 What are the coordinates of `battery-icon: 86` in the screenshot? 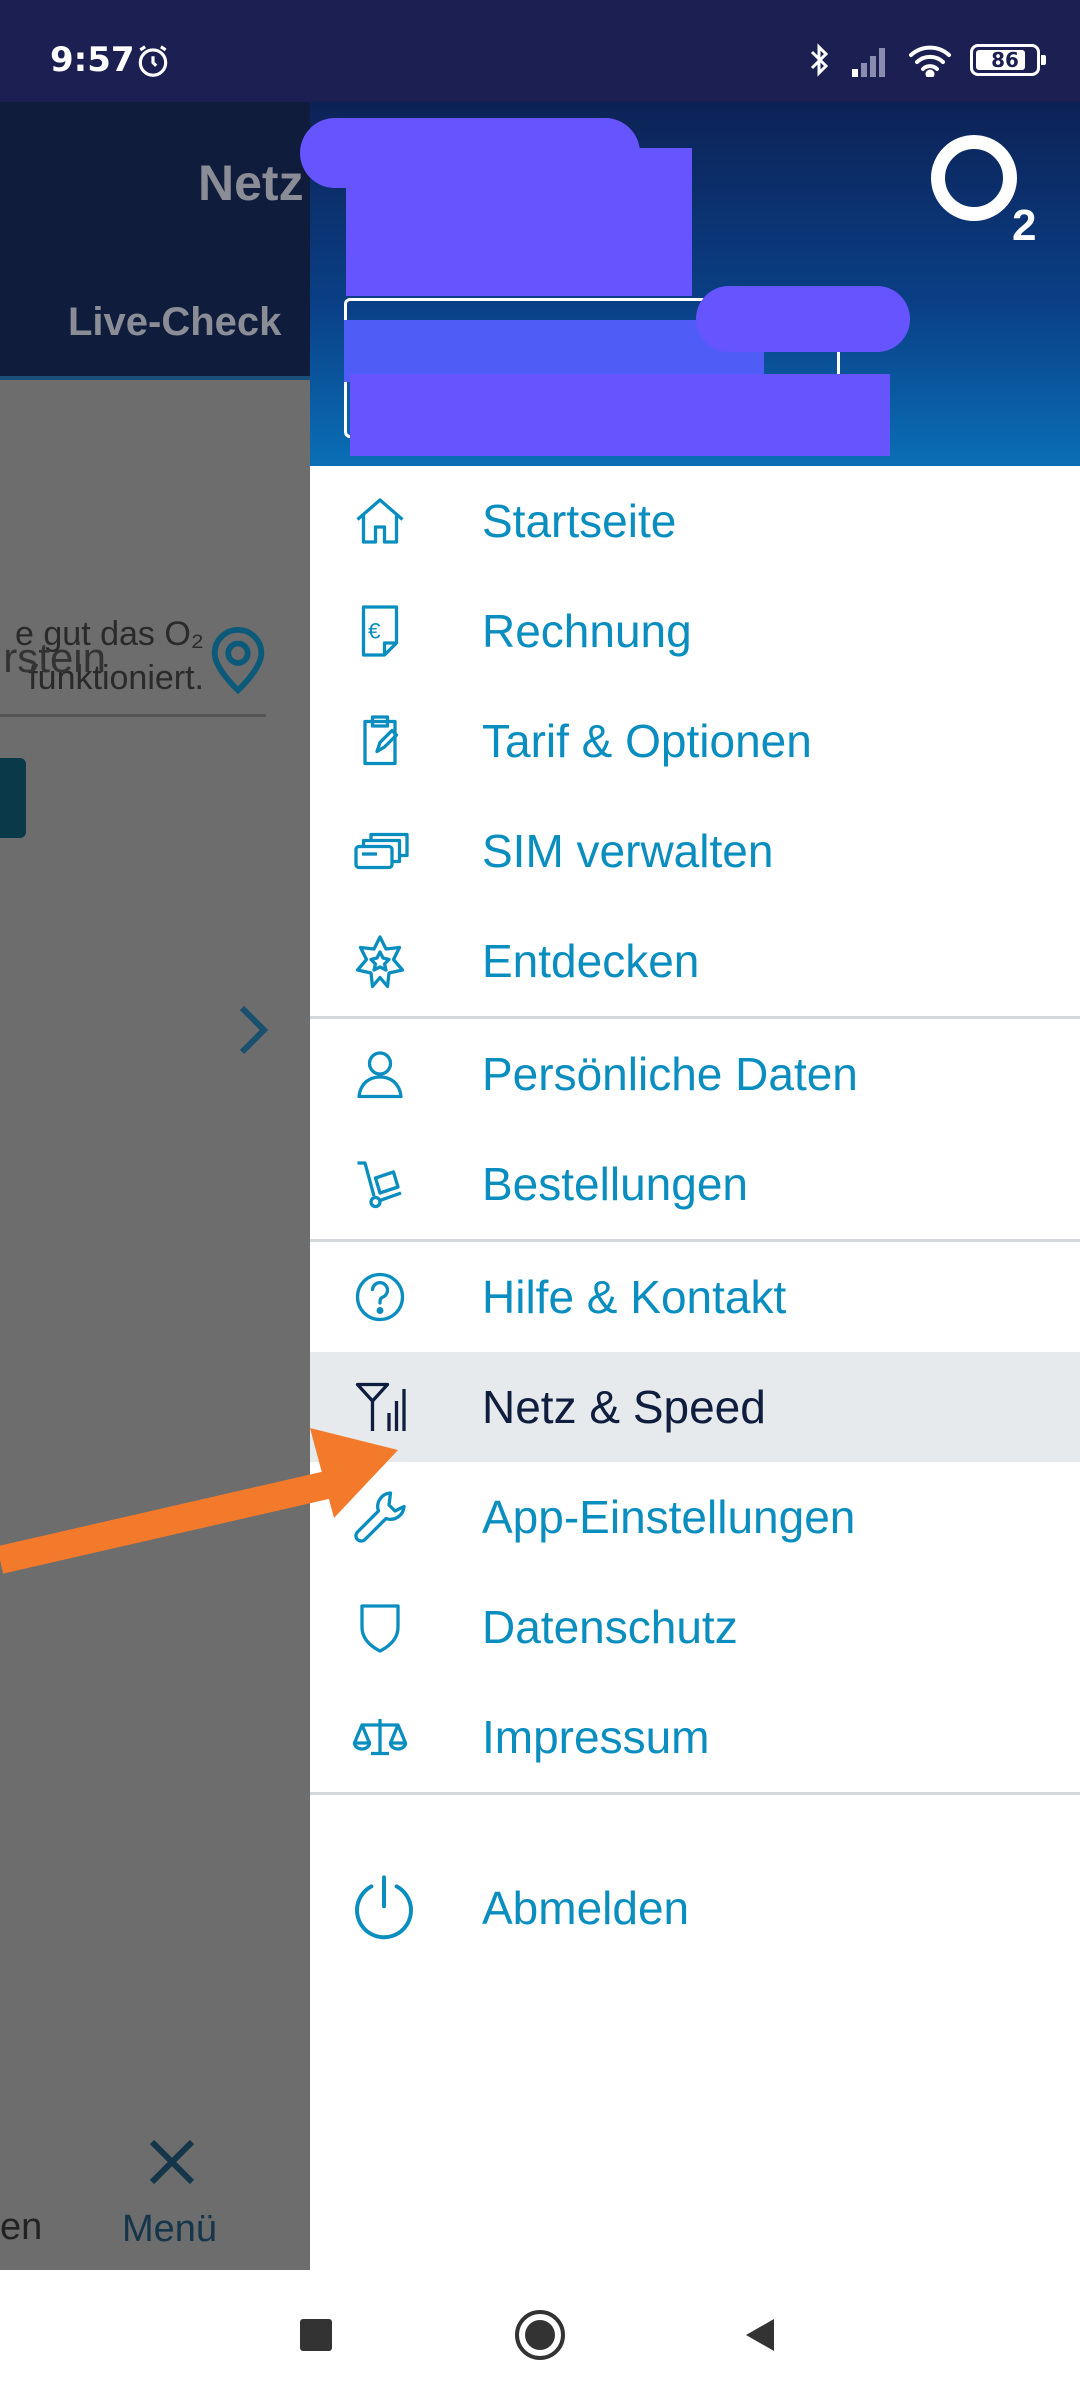 It's located at (1008, 60).